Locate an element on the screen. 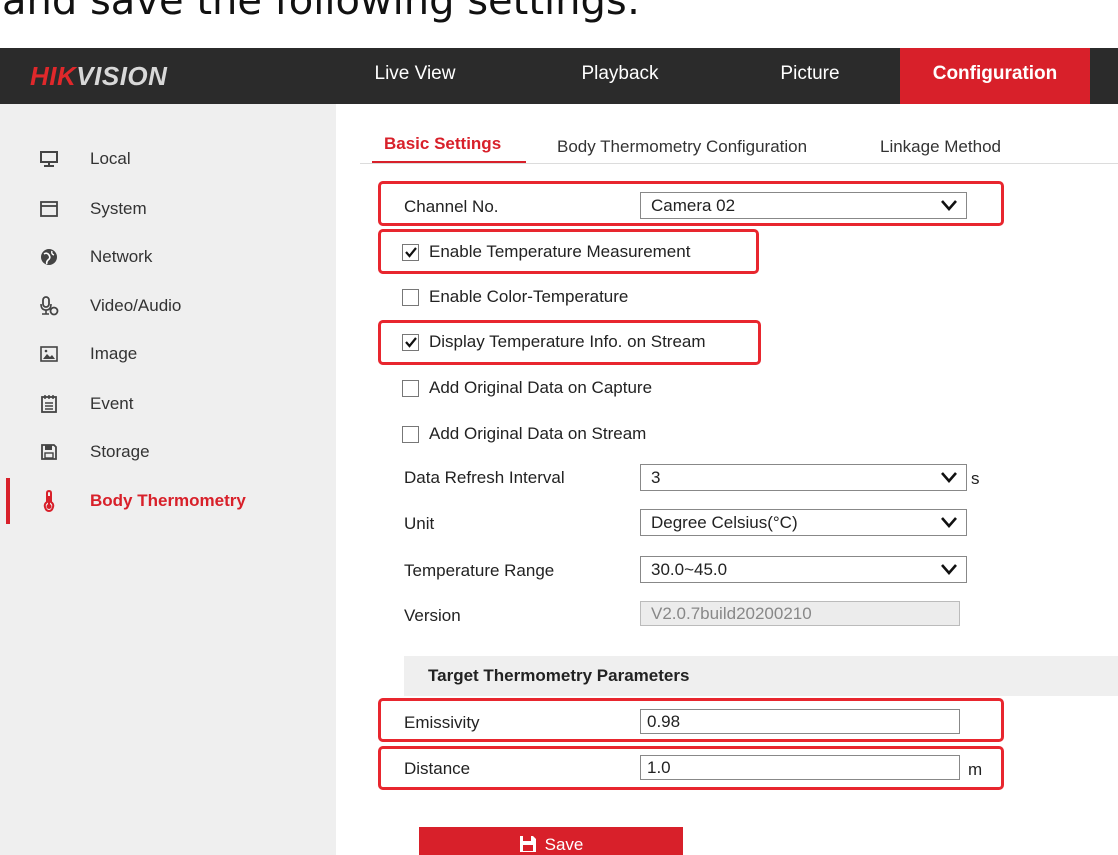 Image resolution: width=1118 pixels, height=855 pixels. temperature-range-label: Temperature Range is located at coordinates (479, 570).